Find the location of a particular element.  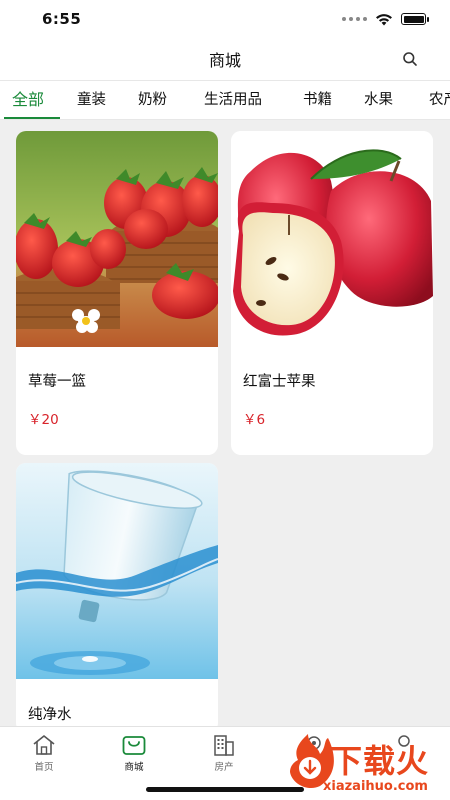

tab-fruit: 水果 is located at coordinates (378, 100).